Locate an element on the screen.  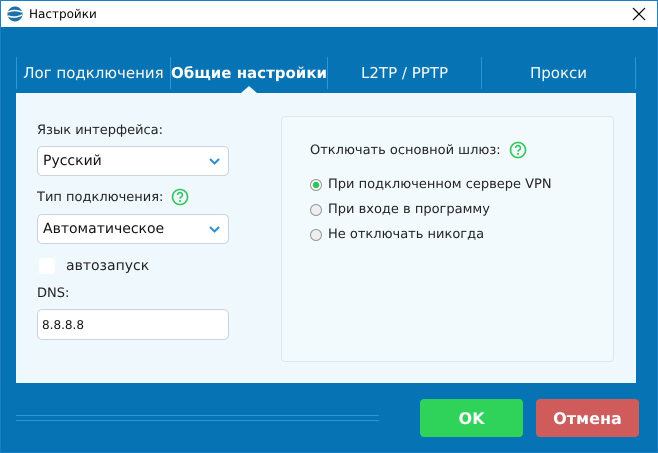
language-dropdown: Русский is located at coordinates (133, 161).